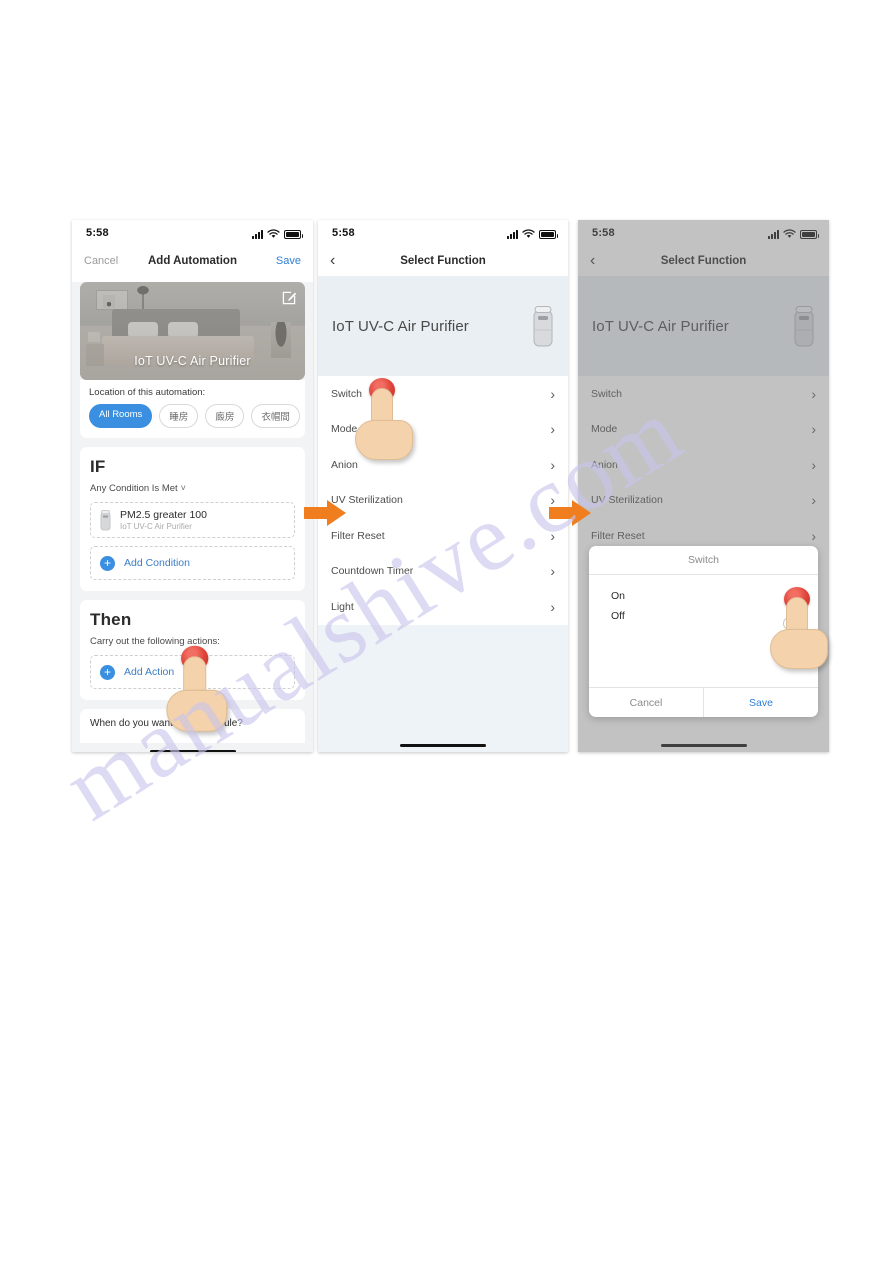 This screenshot has width=893, height=1263. Describe the element at coordinates (344, 464) in the screenshot. I see `function-label: Anion` at that location.